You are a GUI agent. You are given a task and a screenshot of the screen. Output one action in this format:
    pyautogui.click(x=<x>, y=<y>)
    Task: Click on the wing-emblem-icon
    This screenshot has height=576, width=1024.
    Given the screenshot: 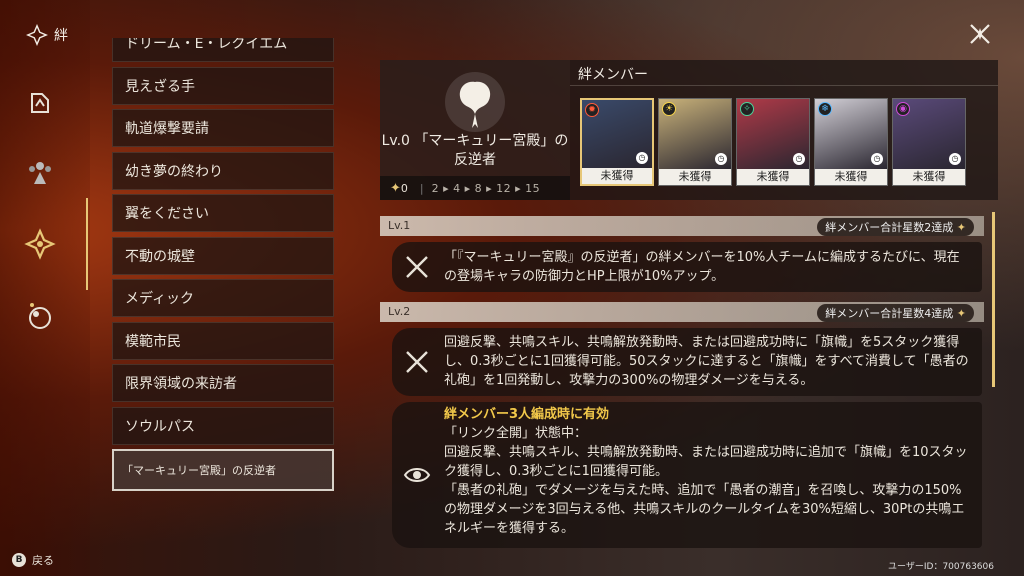 What is the action you would take?
    pyautogui.click(x=475, y=102)
    